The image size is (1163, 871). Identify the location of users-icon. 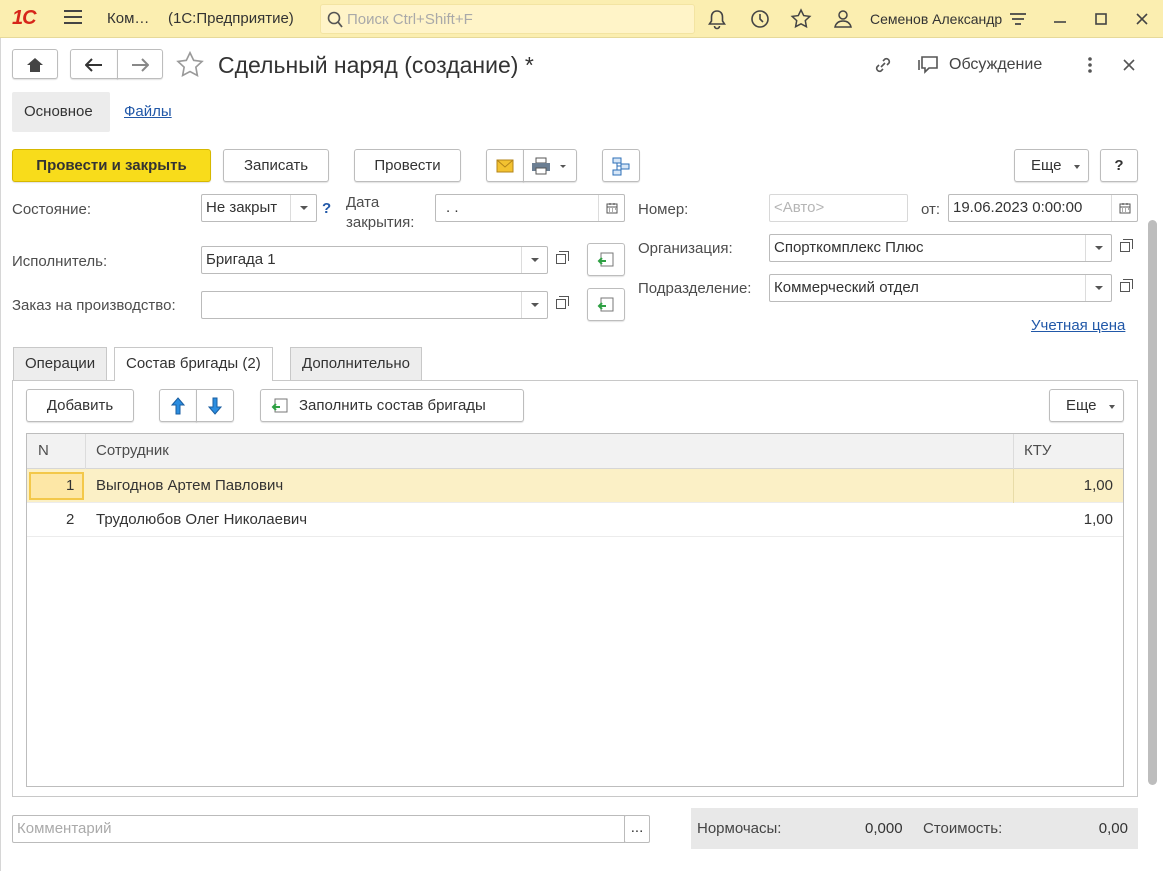
(843, 19).